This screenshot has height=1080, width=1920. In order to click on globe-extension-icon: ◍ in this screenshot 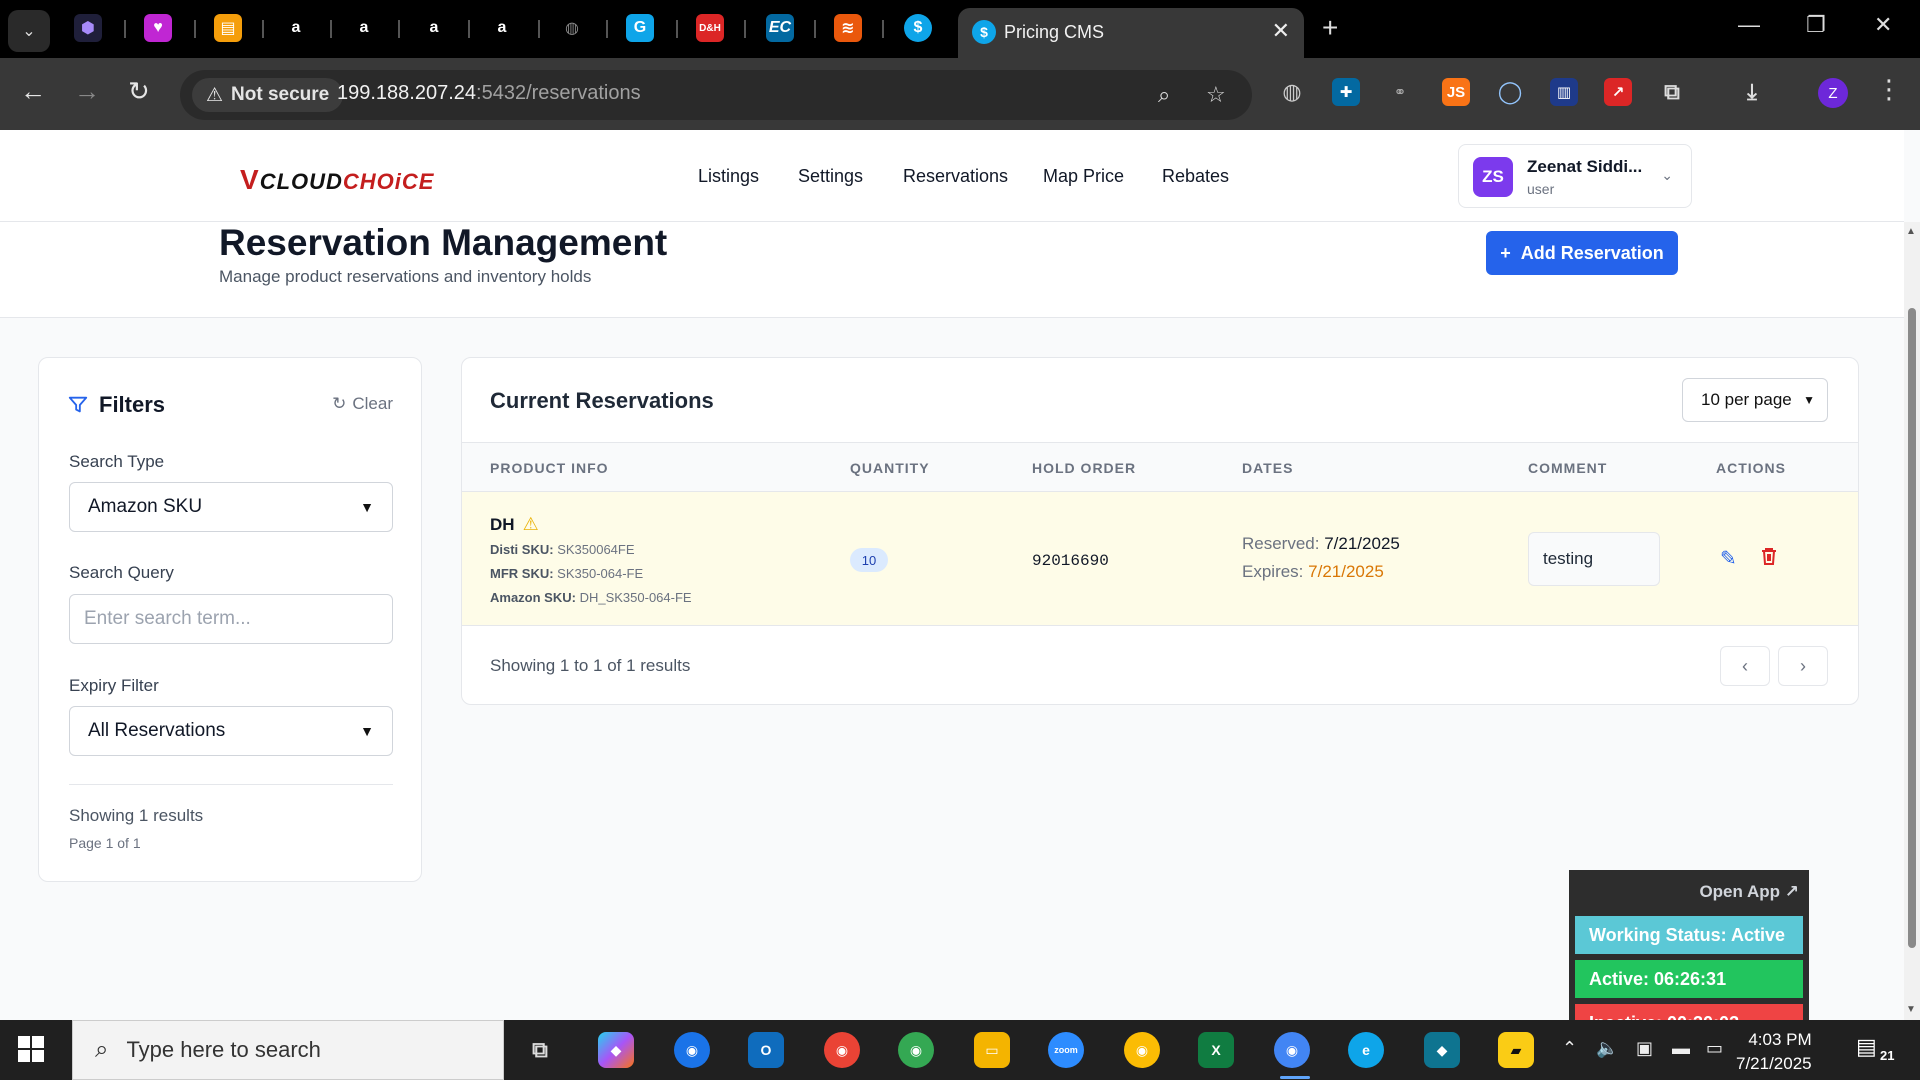, I will do `click(1292, 92)`.